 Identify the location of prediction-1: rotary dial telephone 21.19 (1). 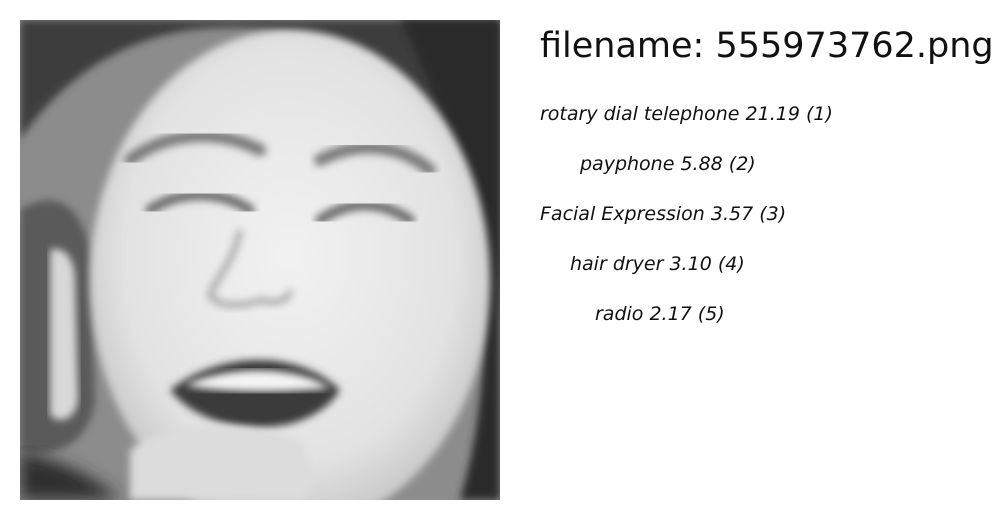
(686, 114).